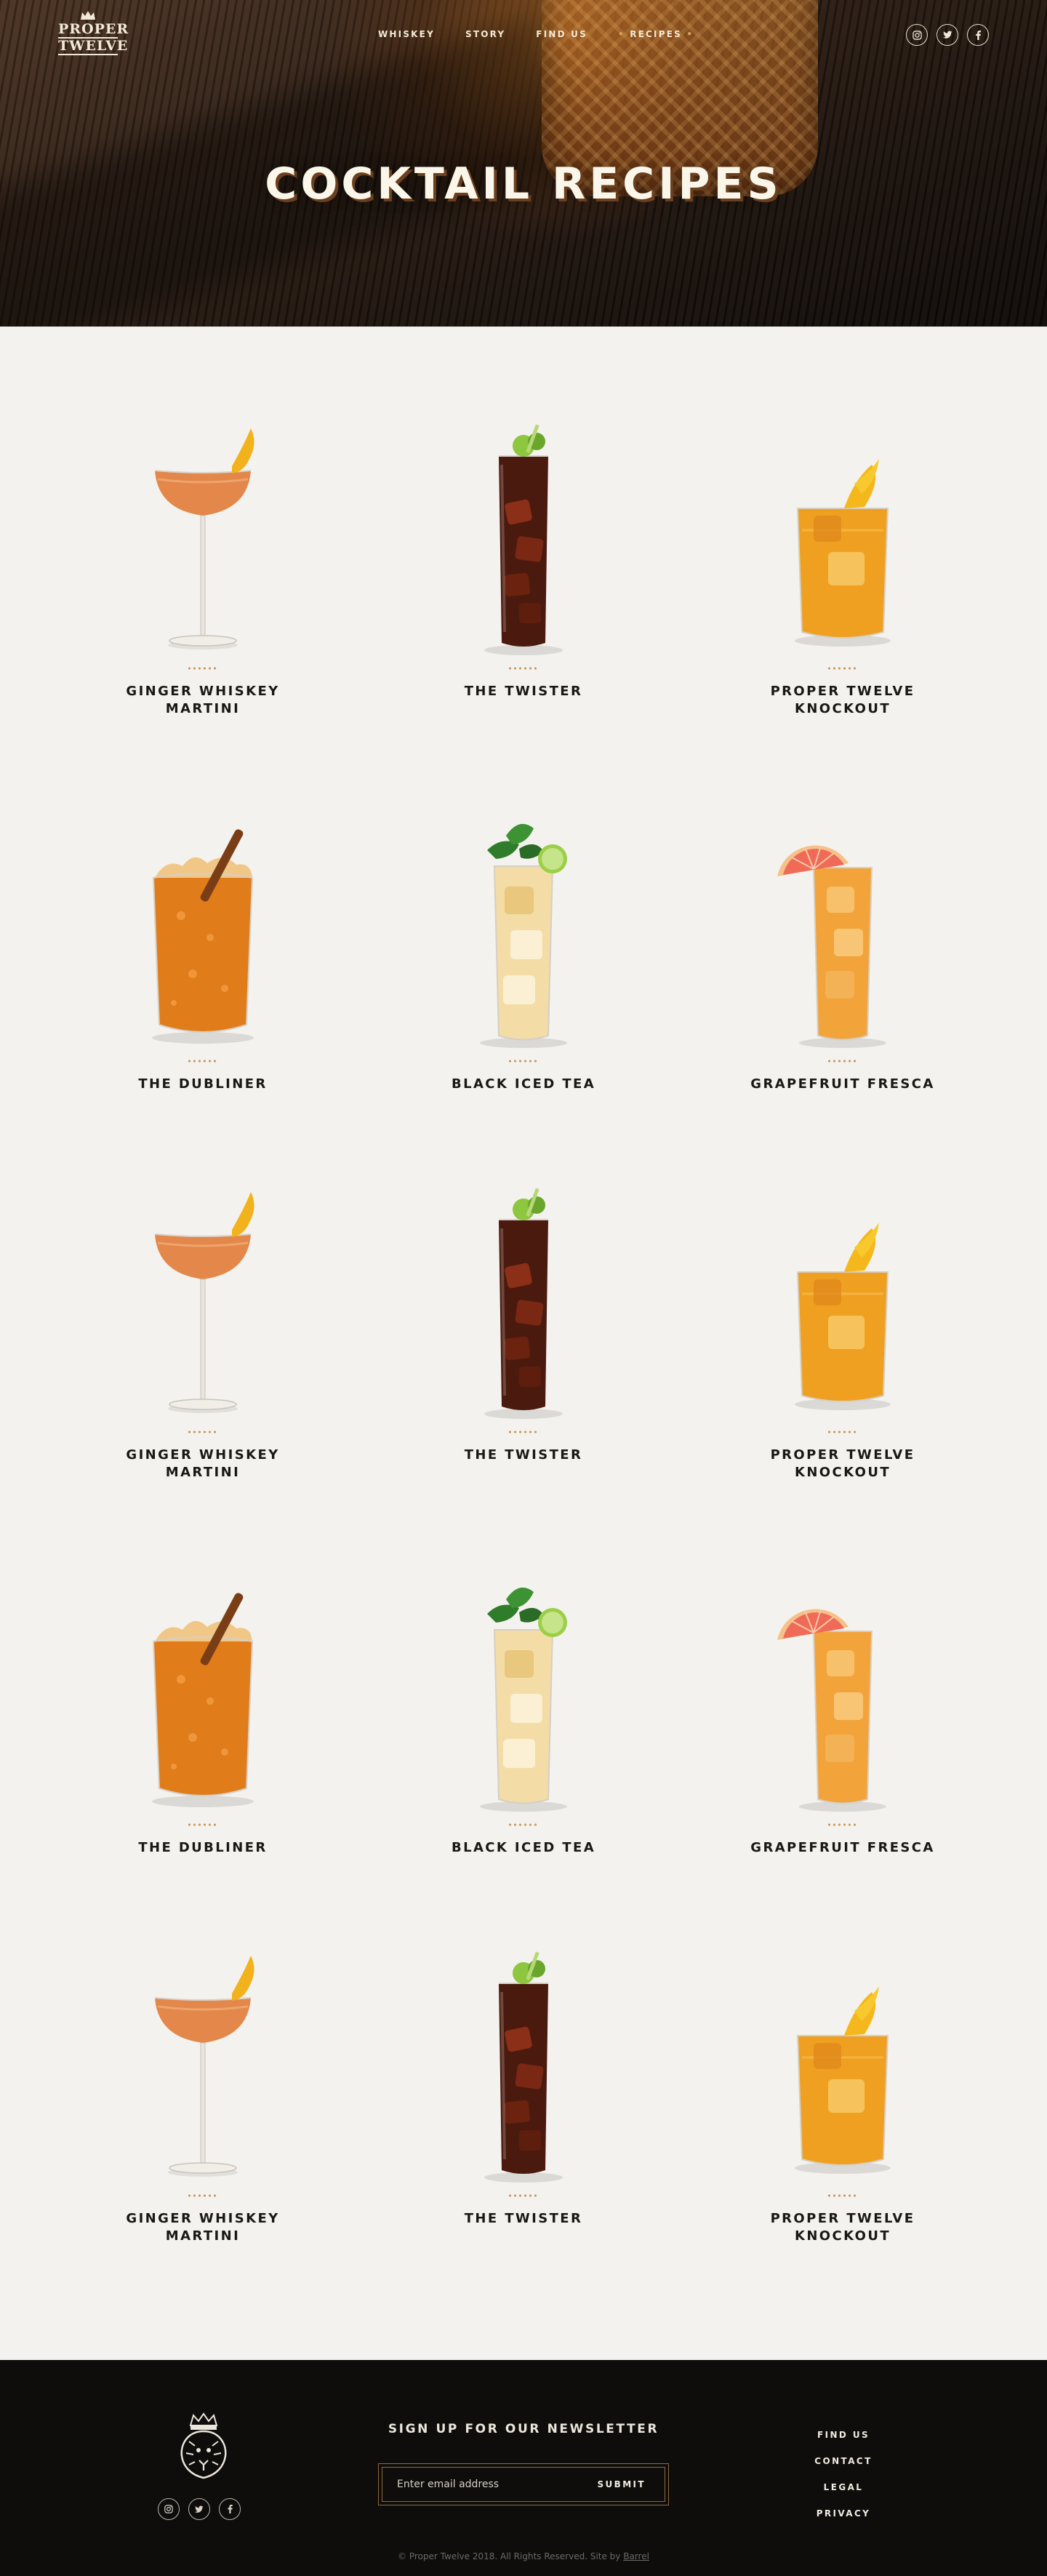  Describe the element at coordinates (480, 2484) in the screenshot. I see `newsletter-email-input` at that location.